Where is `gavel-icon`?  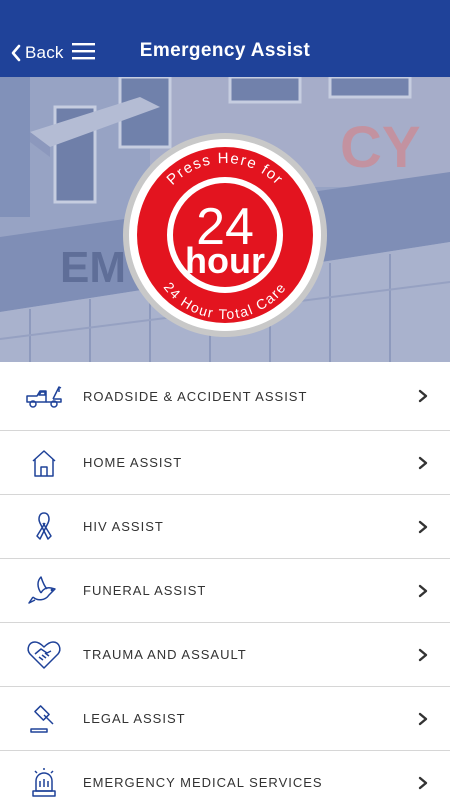 gavel-icon is located at coordinates (44, 719).